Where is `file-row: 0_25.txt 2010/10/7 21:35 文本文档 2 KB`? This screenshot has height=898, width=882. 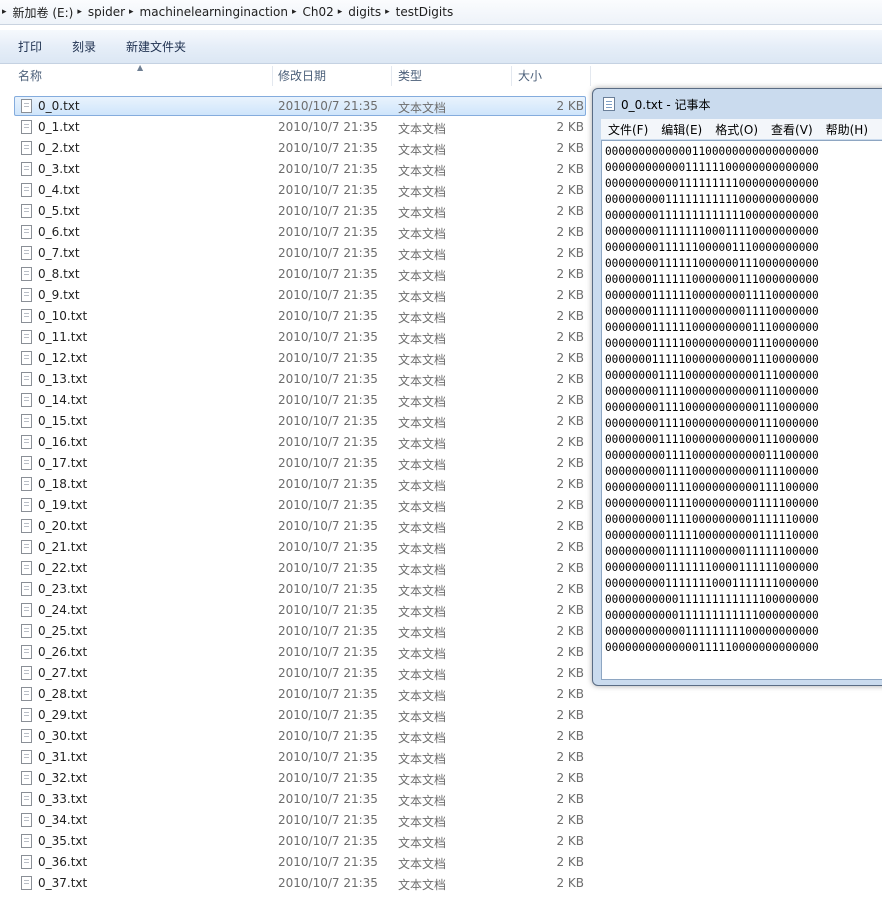
file-row: 0_25.txt 2010/10/7 21:35 文本文档 2 KB is located at coordinates (296, 631).